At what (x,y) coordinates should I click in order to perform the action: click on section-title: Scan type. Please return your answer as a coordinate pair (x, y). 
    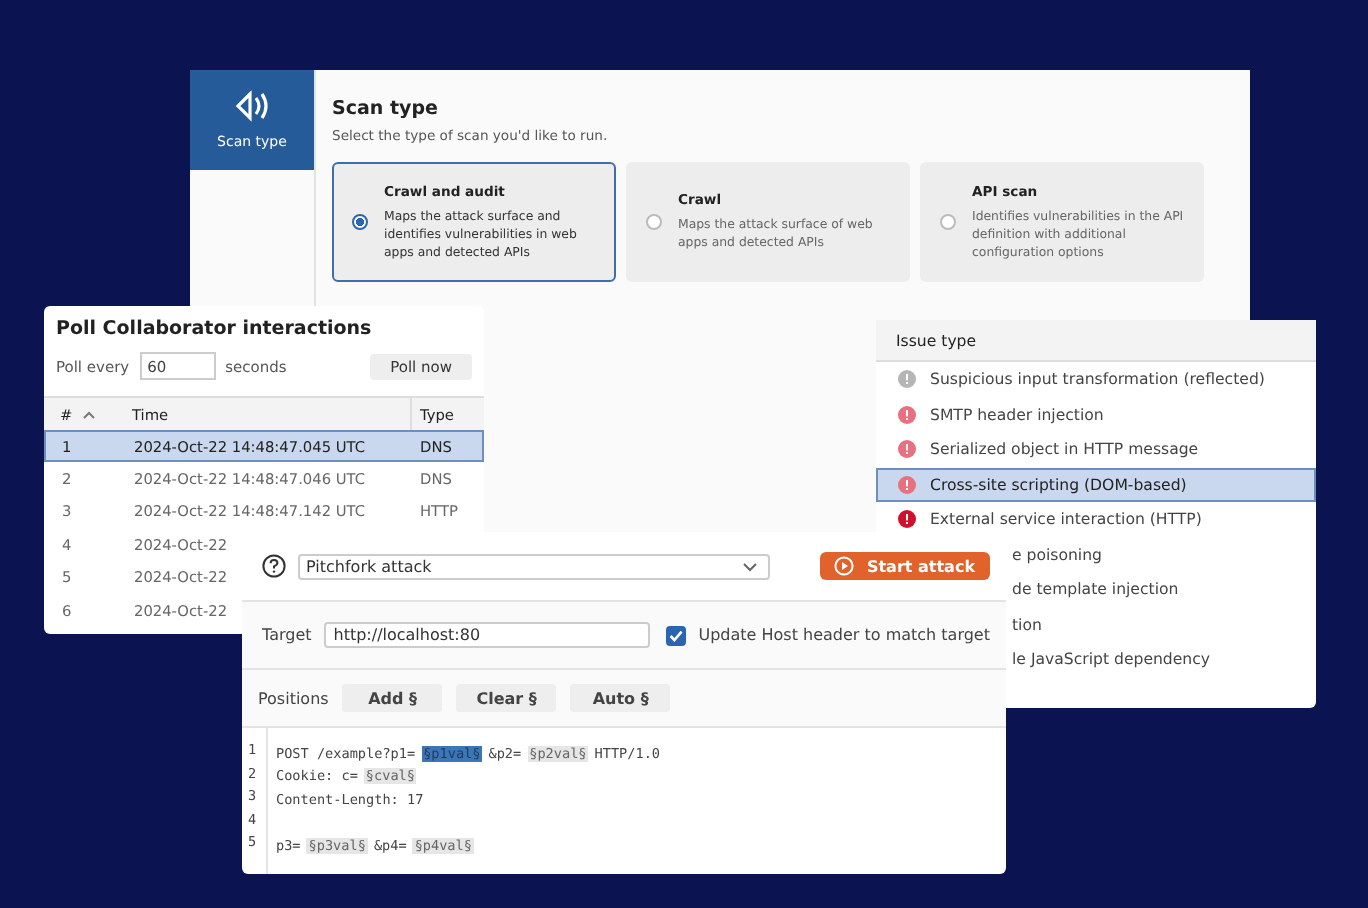
    Looking at the image, I should click on (386, 109).